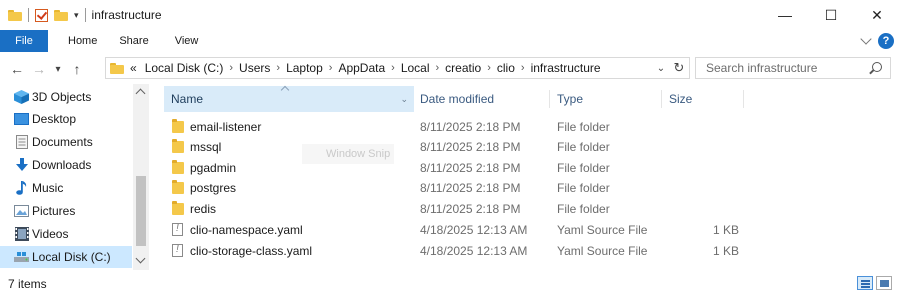 The image size is (900, 295). What do you see at coordinates (76, 15) in the screenshot?
I see `customize-toolbar-dropdown: ▾` at bounding box center [76, 15].